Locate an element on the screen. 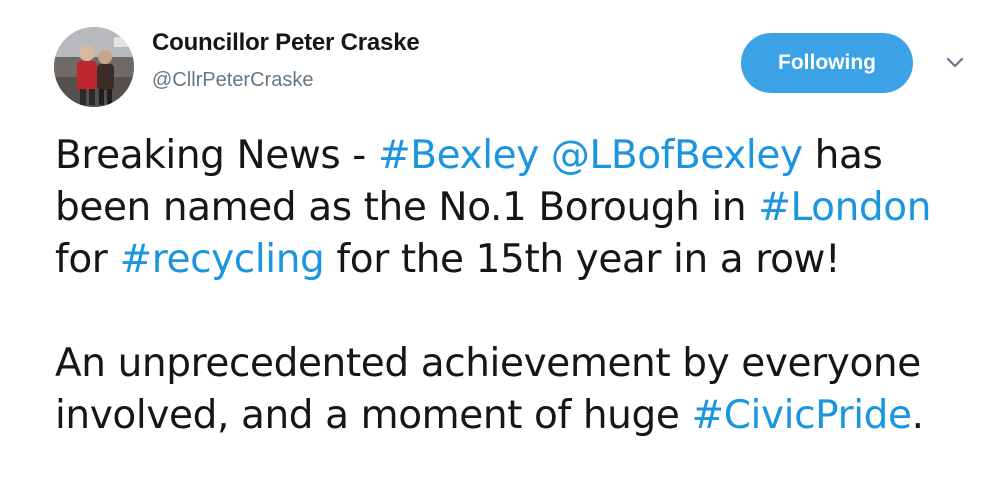 This screenshot has height=500, width=1000. tweet-menu-button is located at coordinates (955, 63).